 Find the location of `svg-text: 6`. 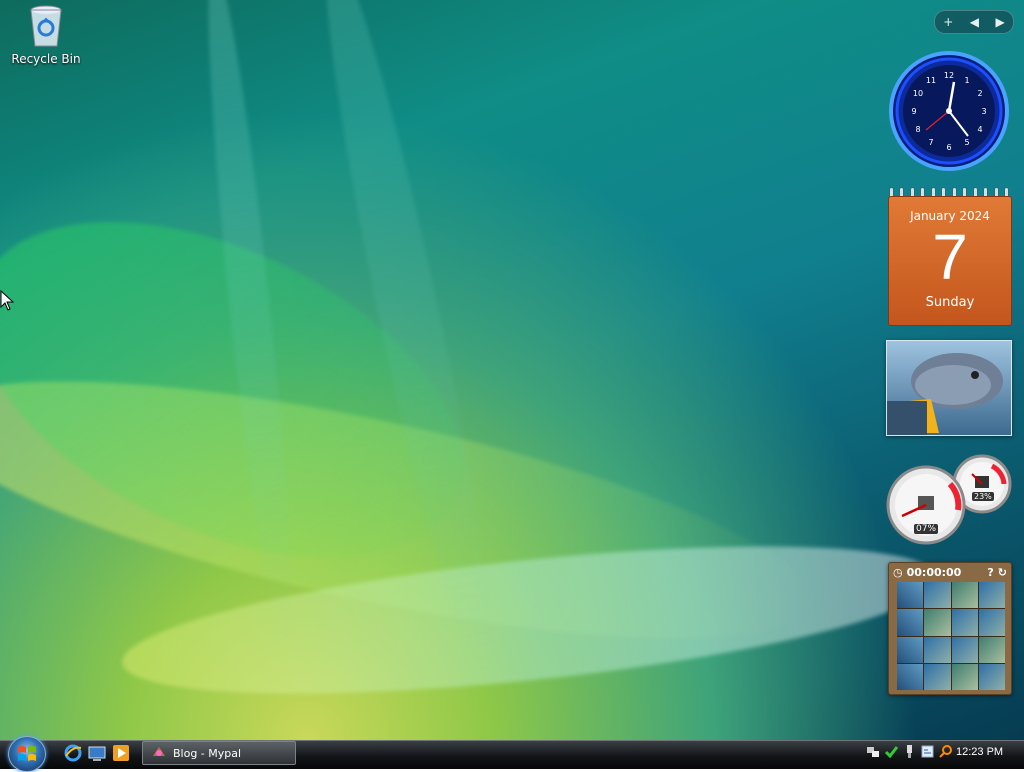

svg-text: 6 is located at coordinates (948, 147).